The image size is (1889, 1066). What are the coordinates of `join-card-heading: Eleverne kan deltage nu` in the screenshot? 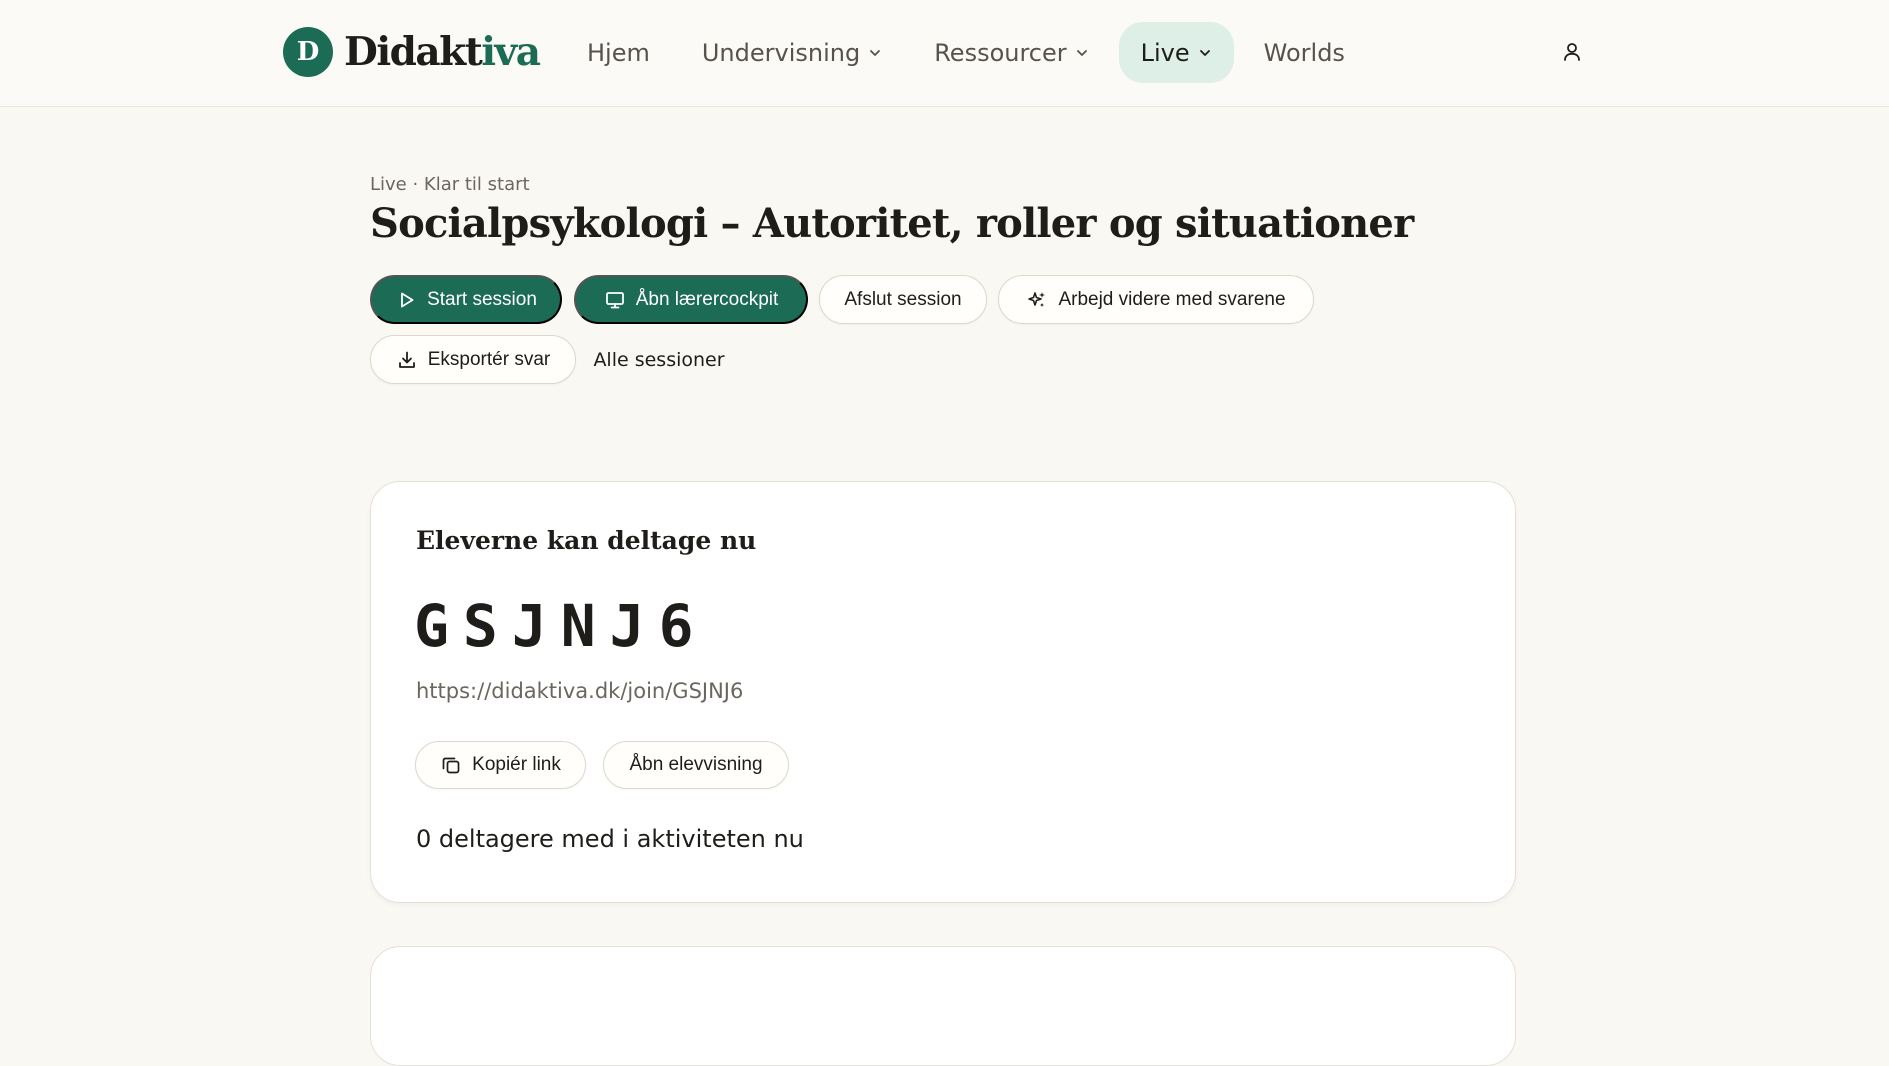 It's located at (586, 540).